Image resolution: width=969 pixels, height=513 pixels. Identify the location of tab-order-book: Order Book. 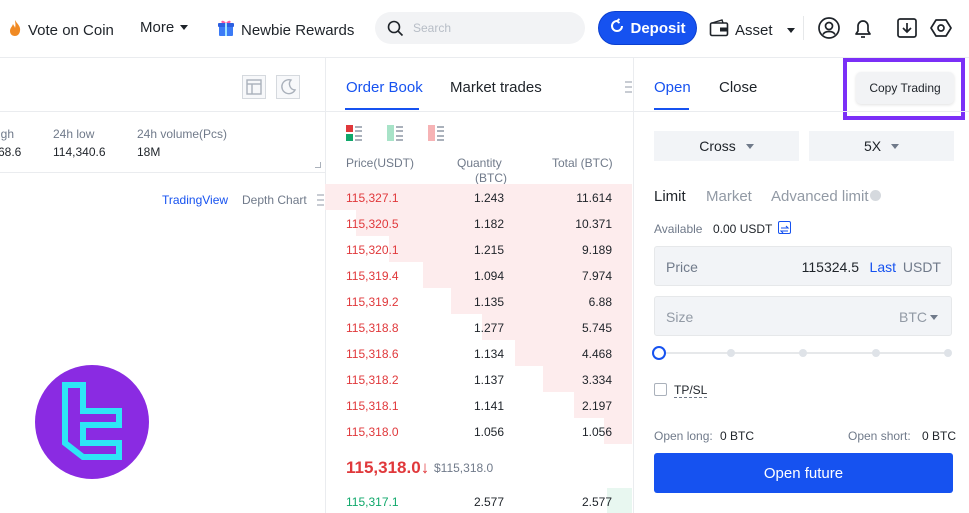
(384, 87).